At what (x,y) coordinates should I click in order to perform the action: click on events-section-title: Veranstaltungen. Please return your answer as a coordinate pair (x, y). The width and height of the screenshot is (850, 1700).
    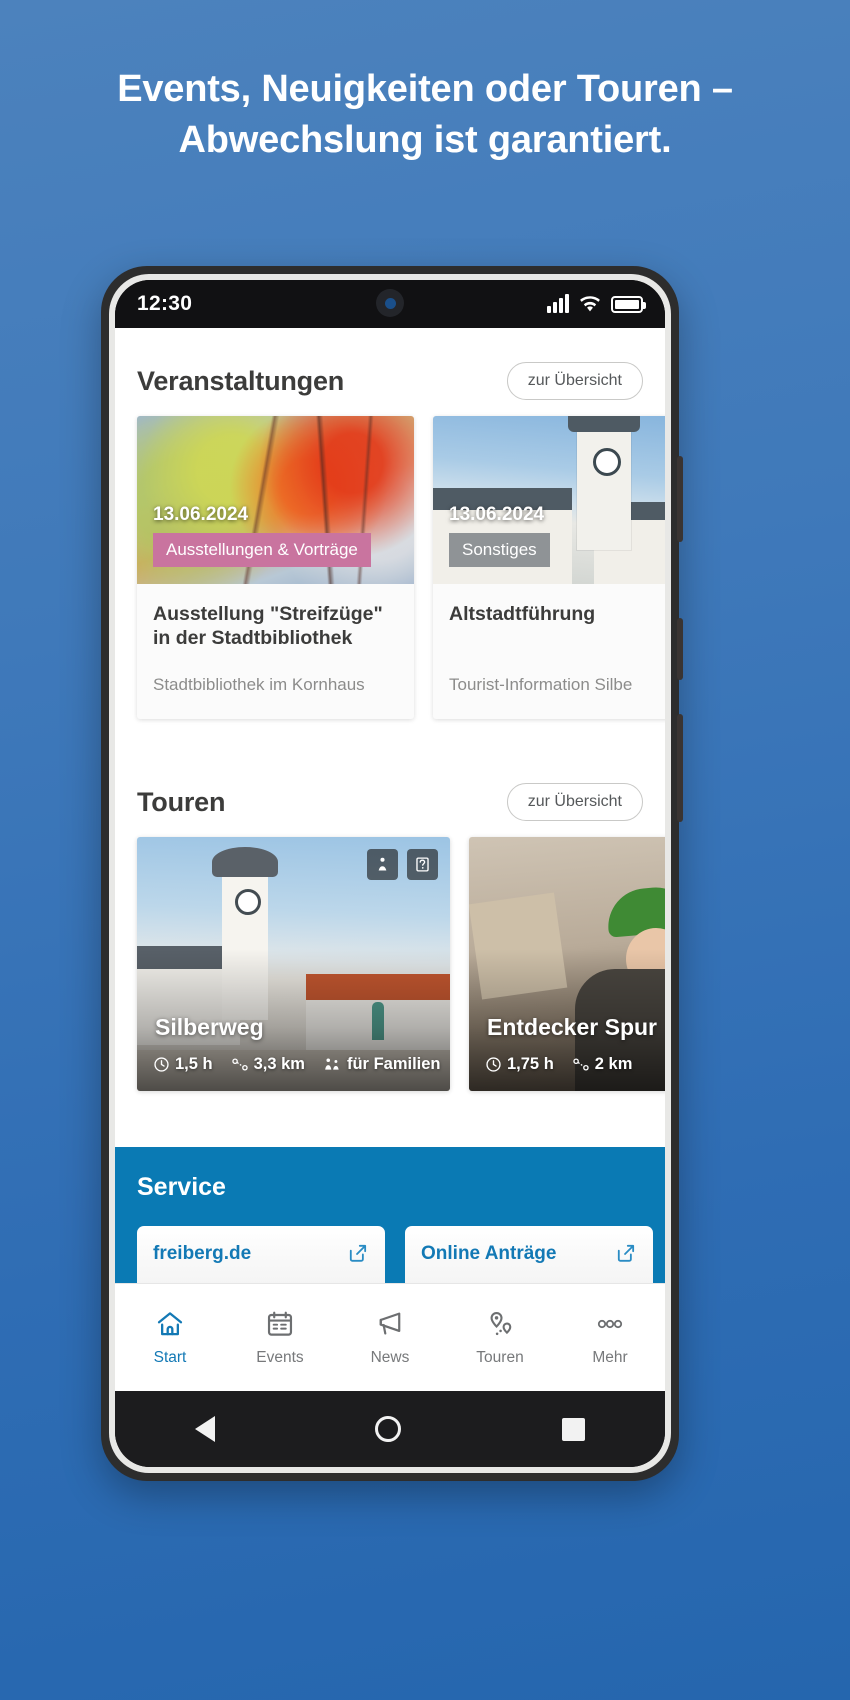
    Looking at the image, I should click on (241, 380).